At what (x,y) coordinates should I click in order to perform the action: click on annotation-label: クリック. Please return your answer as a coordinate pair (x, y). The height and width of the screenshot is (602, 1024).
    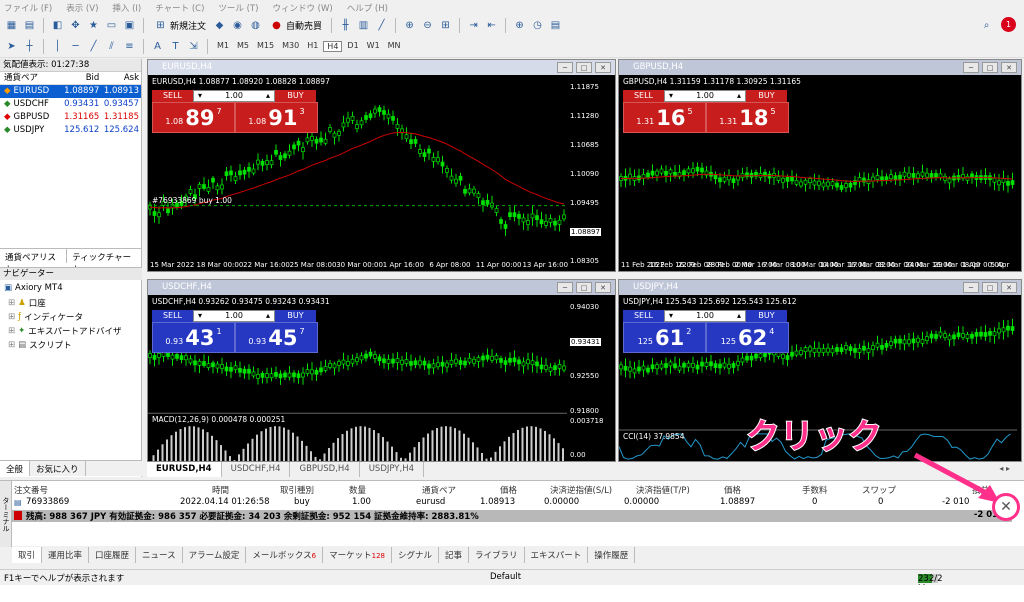
    Looking at the image, I should click on (814, 437).